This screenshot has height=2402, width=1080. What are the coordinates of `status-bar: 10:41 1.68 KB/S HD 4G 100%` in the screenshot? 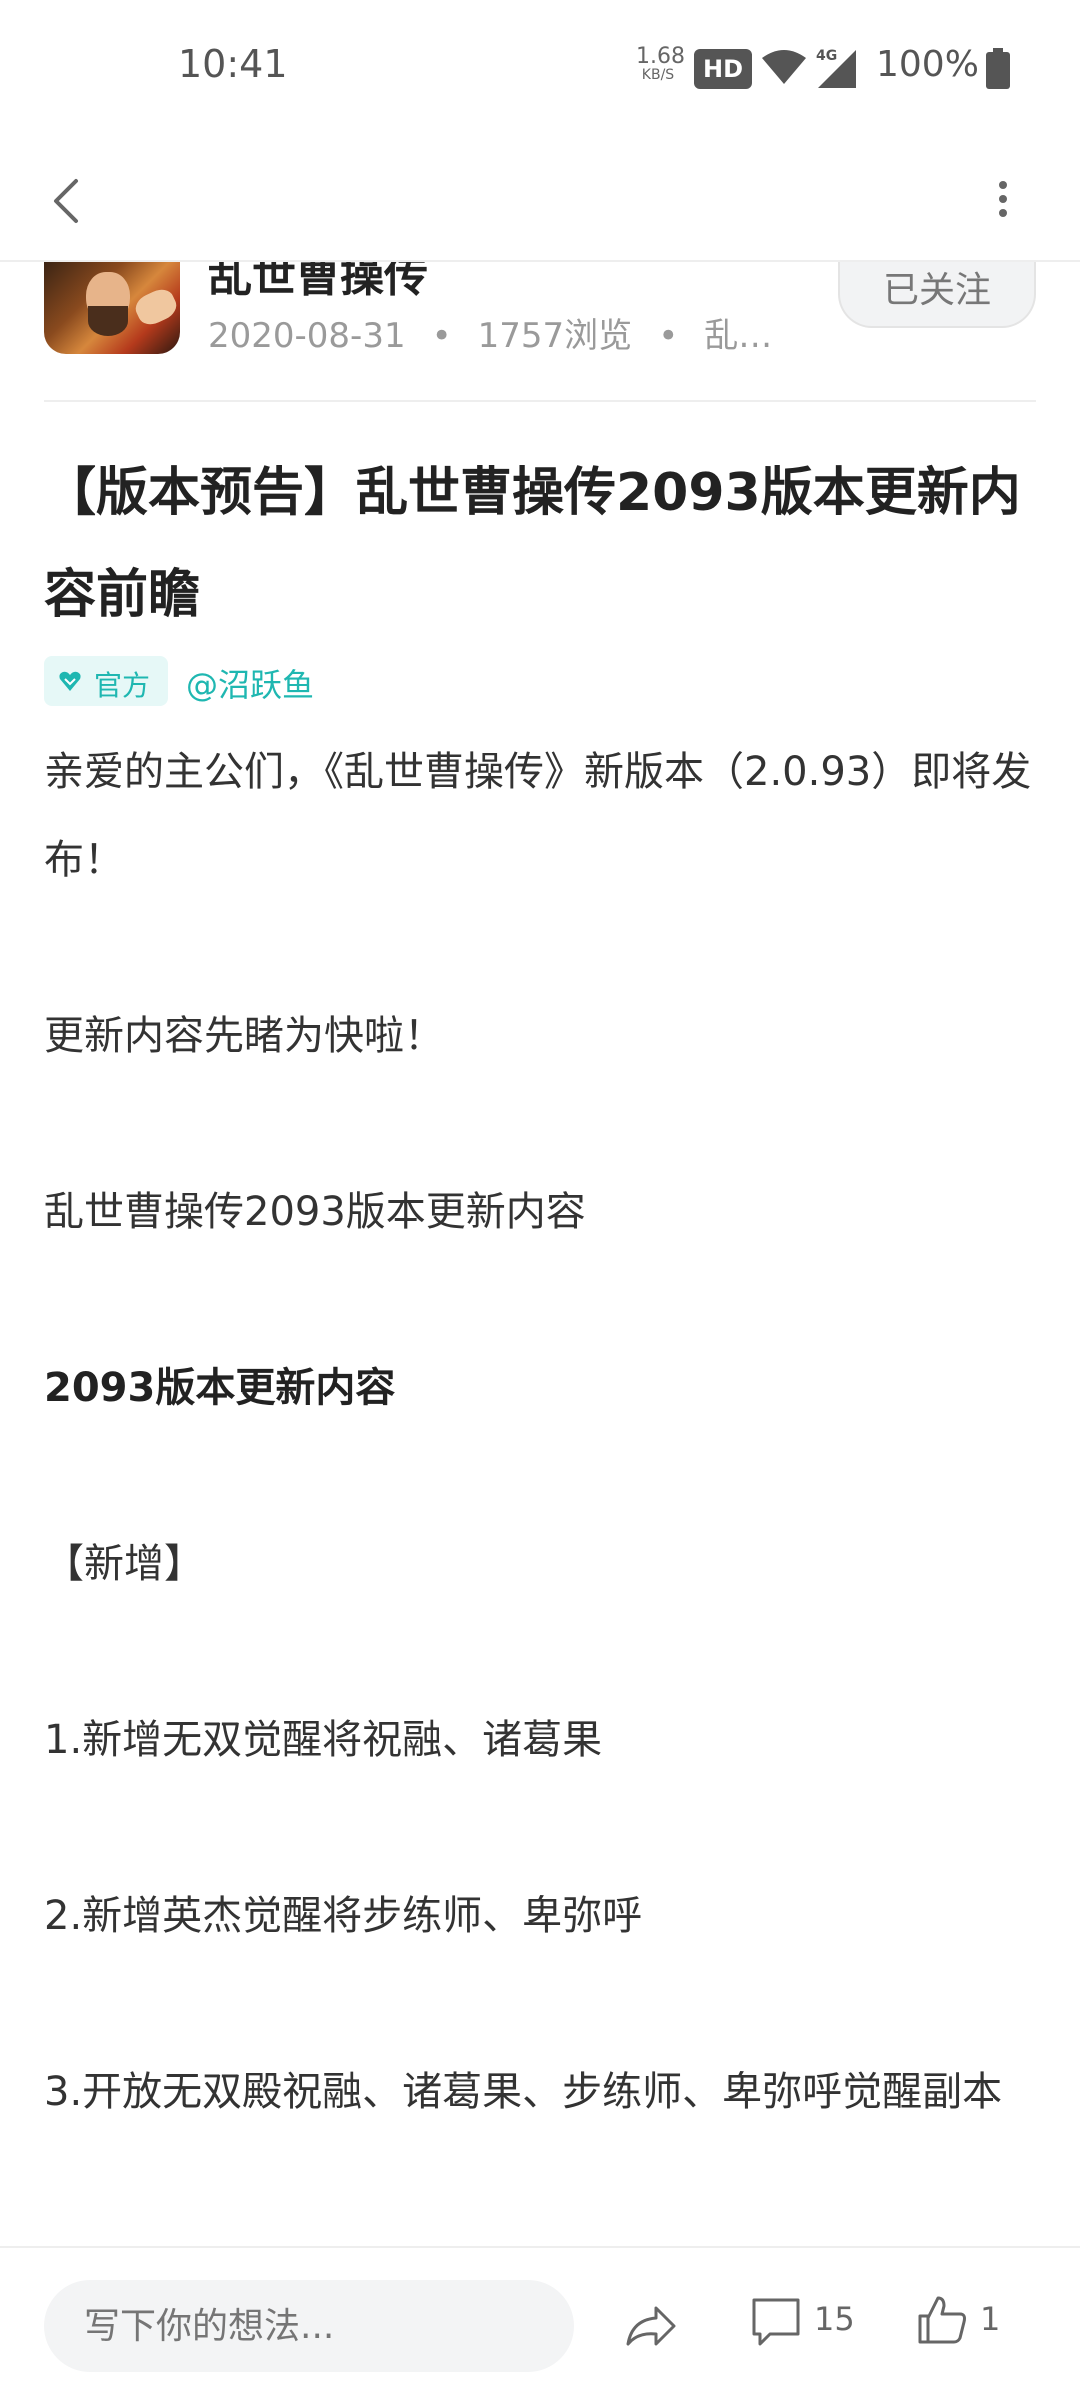 It's located at (540, 67).